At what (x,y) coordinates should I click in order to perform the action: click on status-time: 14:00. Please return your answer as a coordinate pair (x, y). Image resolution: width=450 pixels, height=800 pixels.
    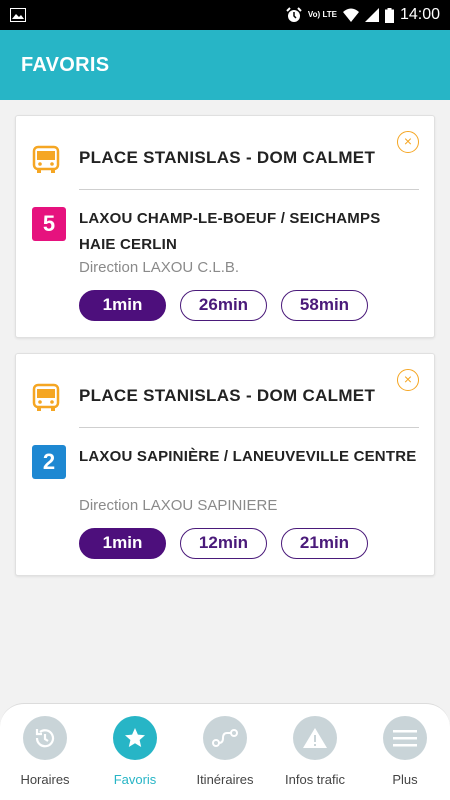
    Looking at the image, I should click on (419, 14).